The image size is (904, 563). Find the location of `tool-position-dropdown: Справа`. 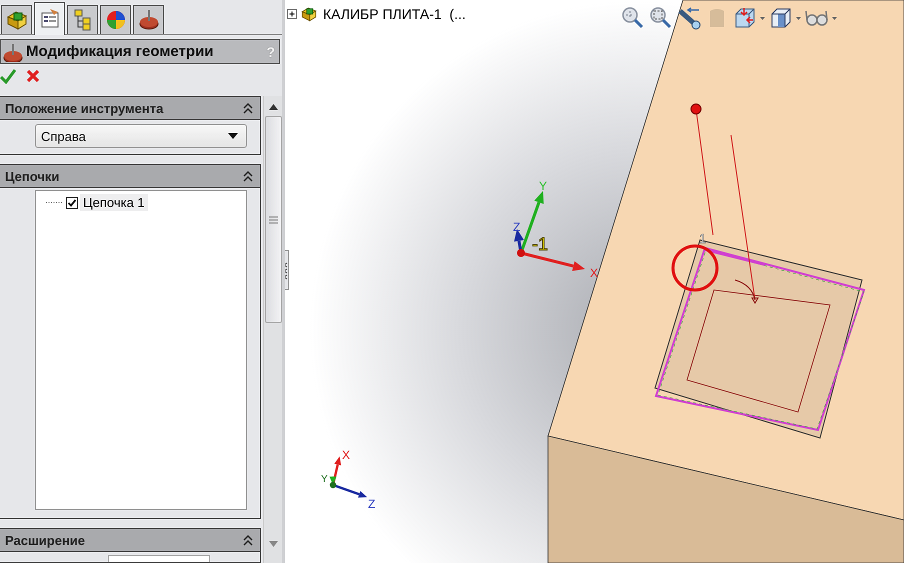

tool-position-dropdown: Справа is located at coordinates (141, 136).